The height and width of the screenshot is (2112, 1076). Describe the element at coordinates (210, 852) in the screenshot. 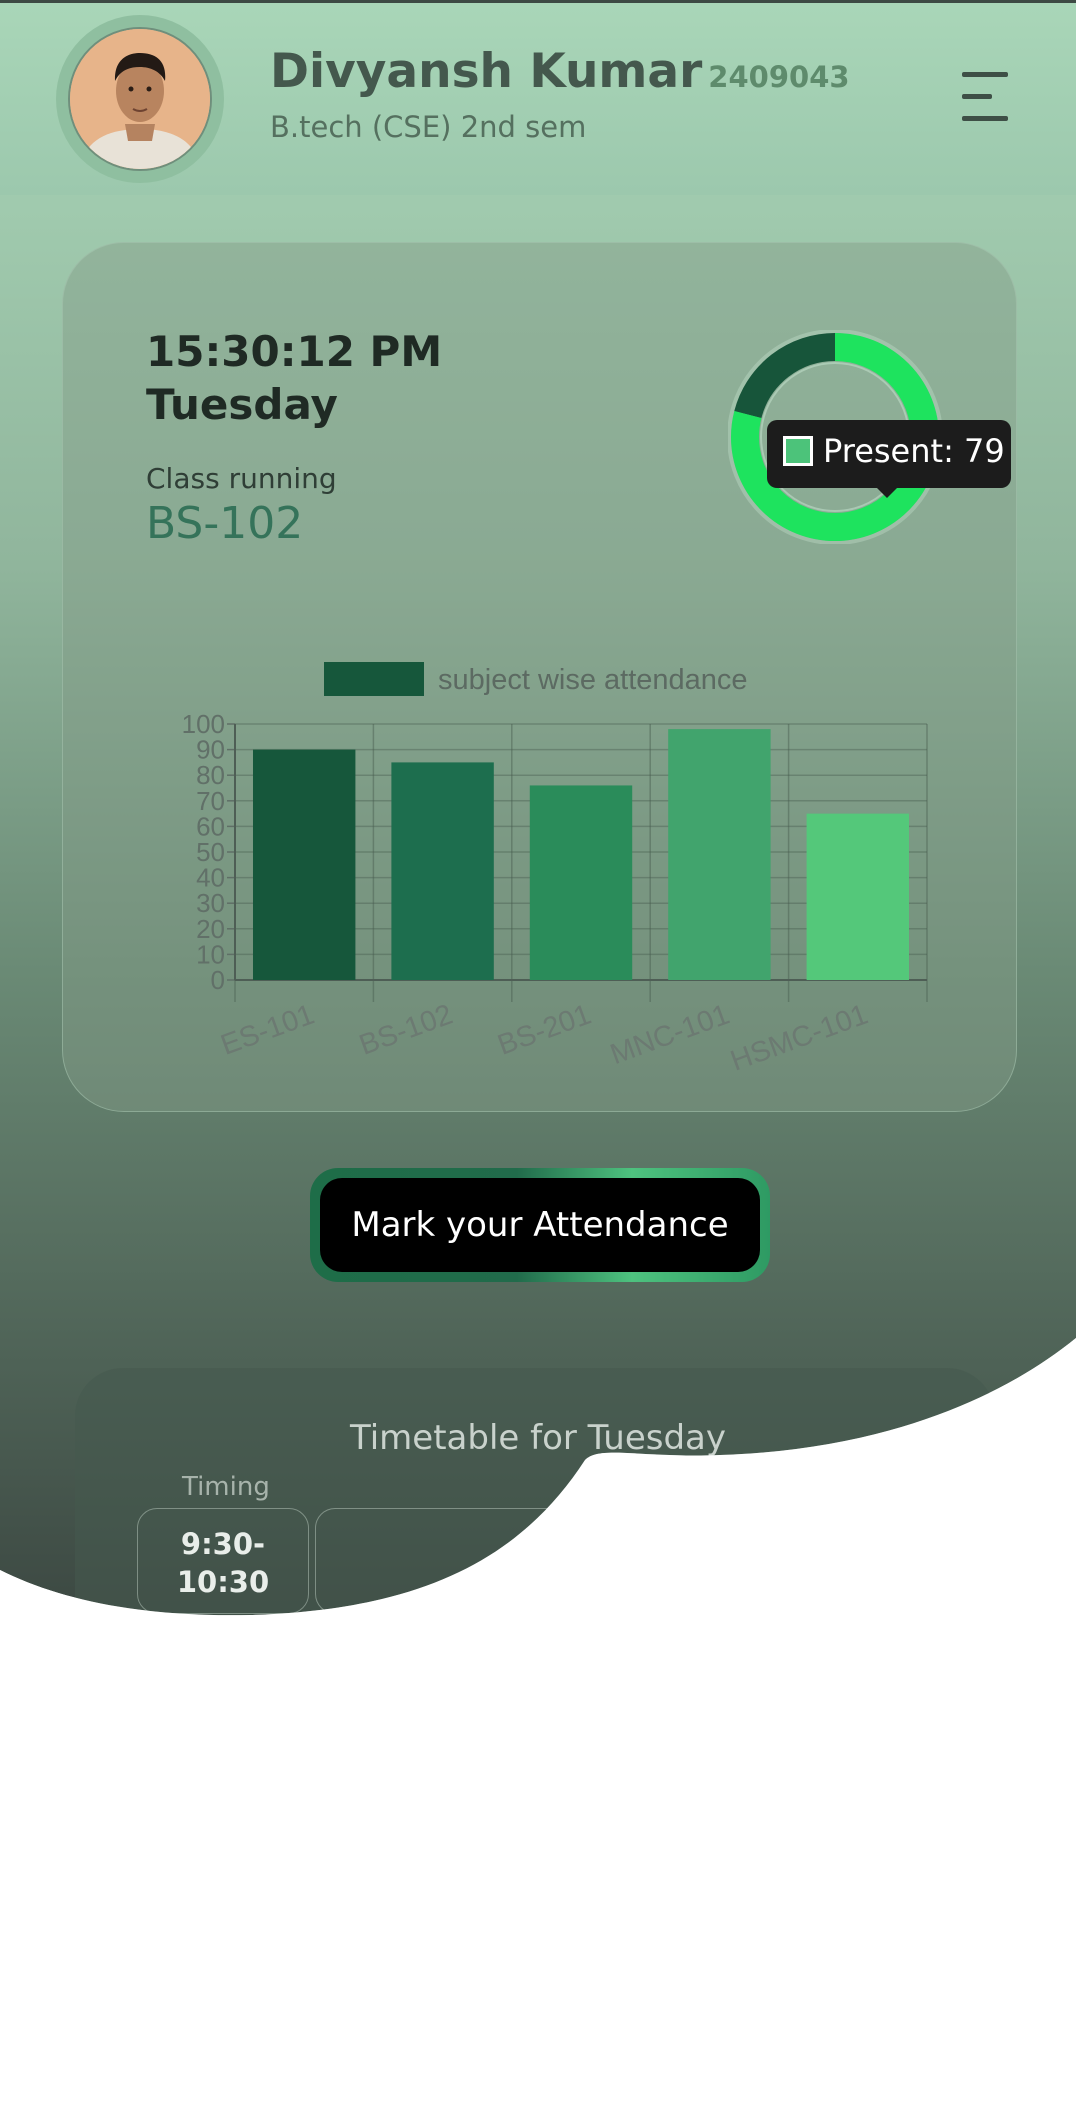

I see `y-tick-label: 50` at that location.